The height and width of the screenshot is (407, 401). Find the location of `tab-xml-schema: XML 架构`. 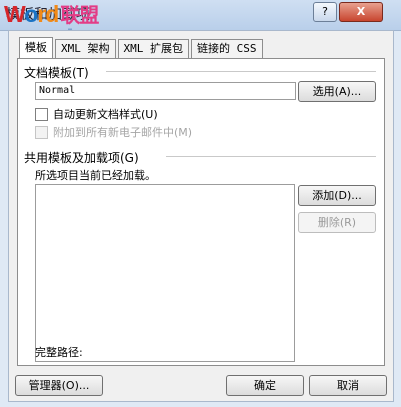

tab-xml-schema: XML 架构 is located at coordinates (85, 48).